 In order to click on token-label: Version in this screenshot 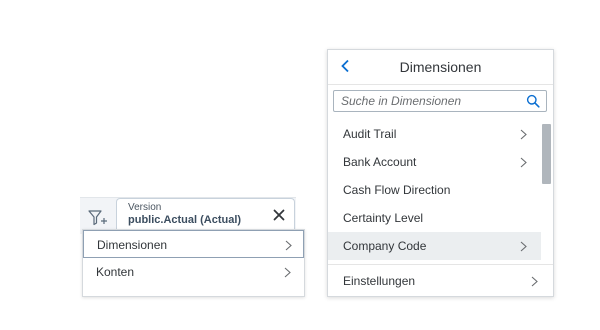, I will do `click(145, 207)`.